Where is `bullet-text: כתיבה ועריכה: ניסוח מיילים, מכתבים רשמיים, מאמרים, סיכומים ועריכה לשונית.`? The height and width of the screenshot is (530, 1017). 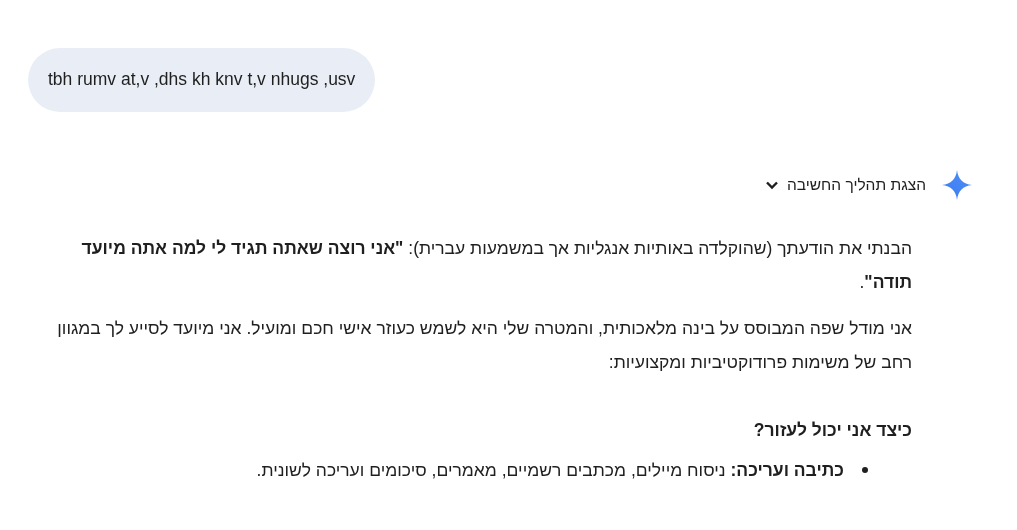
bullet-text: כתיבה ועריכה: ניסוח מיילים, מכתבים רשמיים, מאמרים, סיכומים ועריכה לשונית. is located at coordinates (550, 470).